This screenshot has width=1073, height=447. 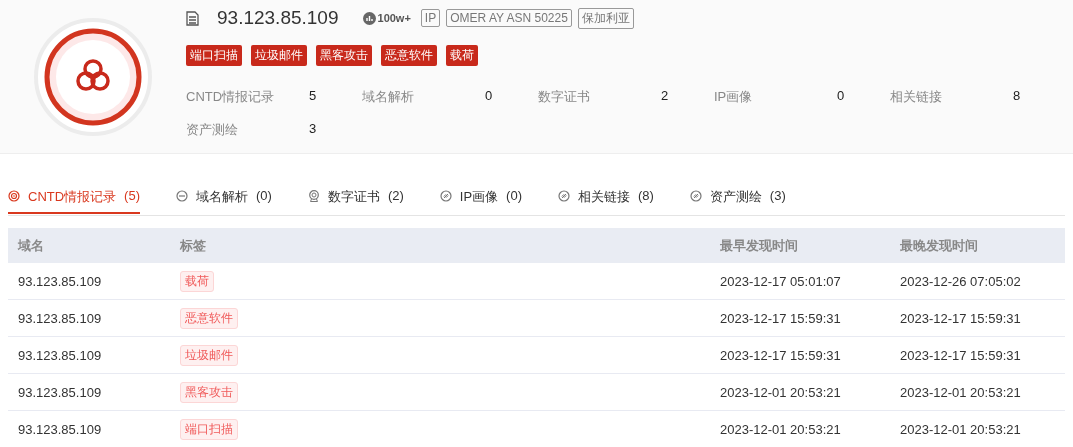 What do you see at coordinates (182, 196) in the screenshot?
I see `minus-circle-icon` at bounding box center [182, 196].